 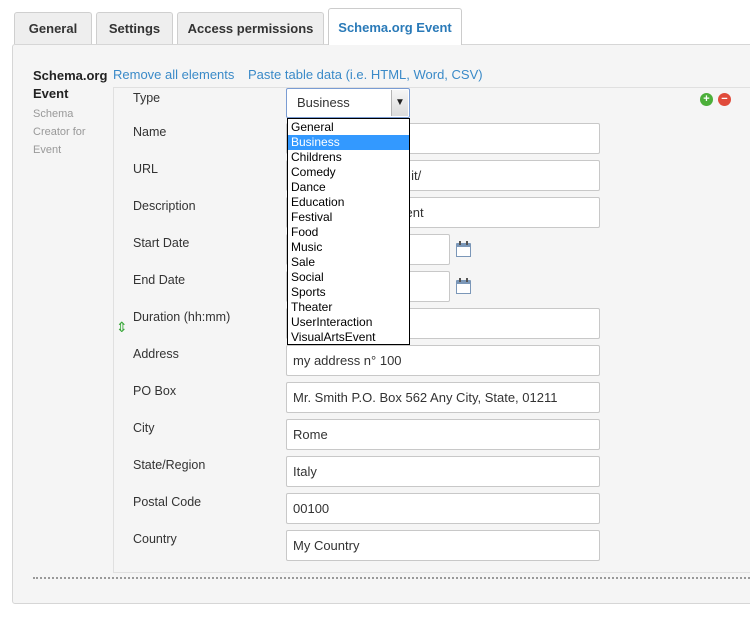 I want to click on type-select-value: Business, so click(x=323, y=102).